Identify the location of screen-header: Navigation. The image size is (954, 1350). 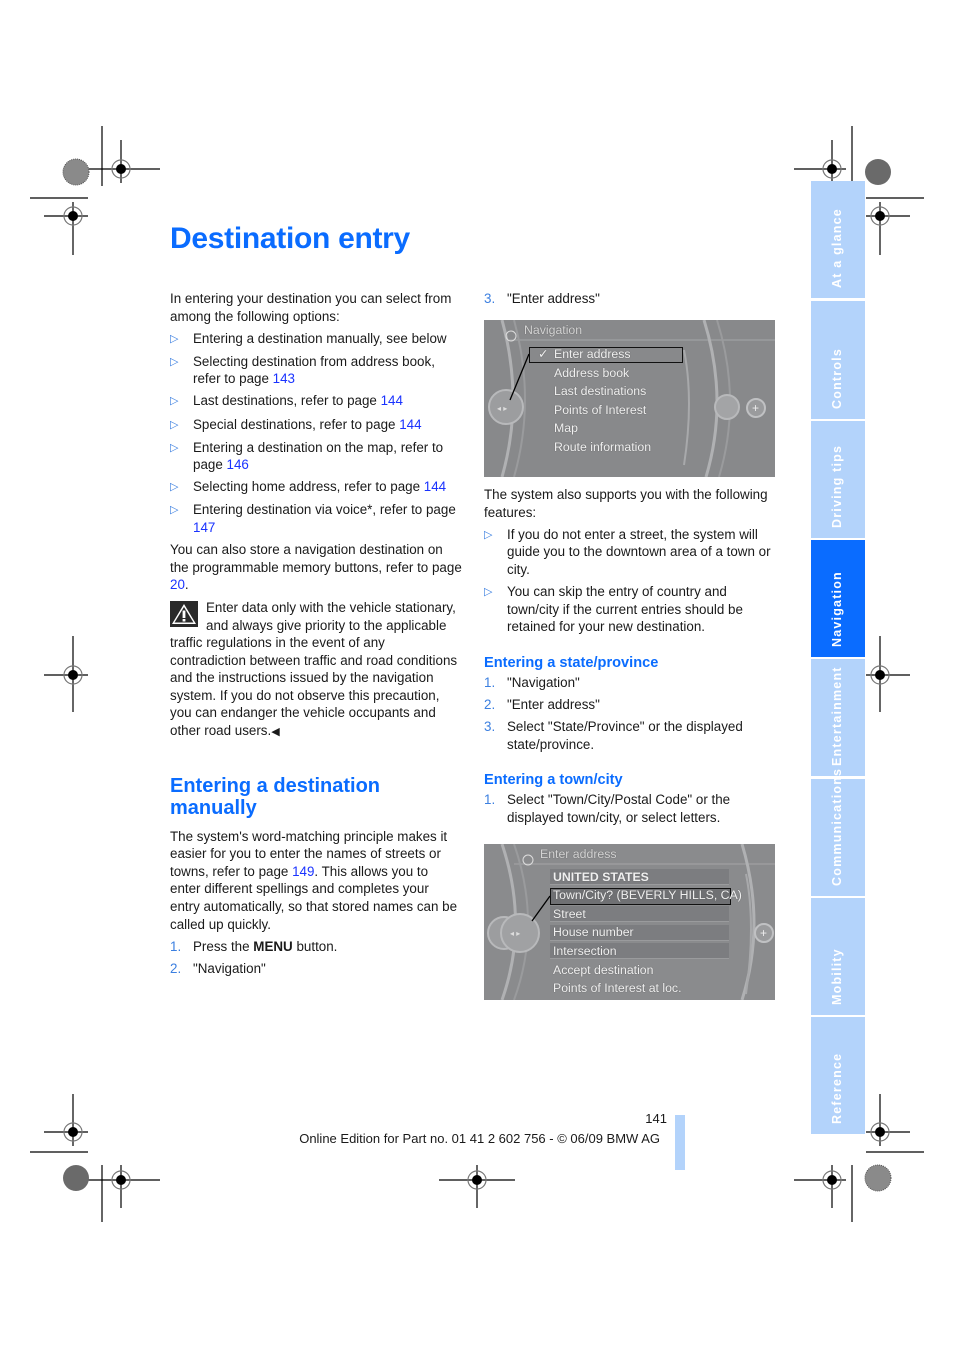
(553, 330).